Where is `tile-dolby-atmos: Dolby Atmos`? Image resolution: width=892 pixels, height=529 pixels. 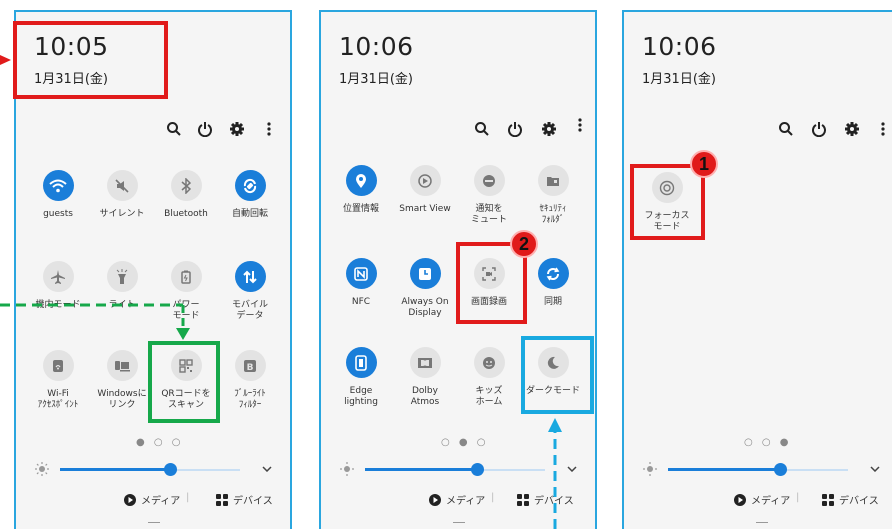
tile-dolby-atmos: Dolby Atmos is located at coordinates (425, 377).